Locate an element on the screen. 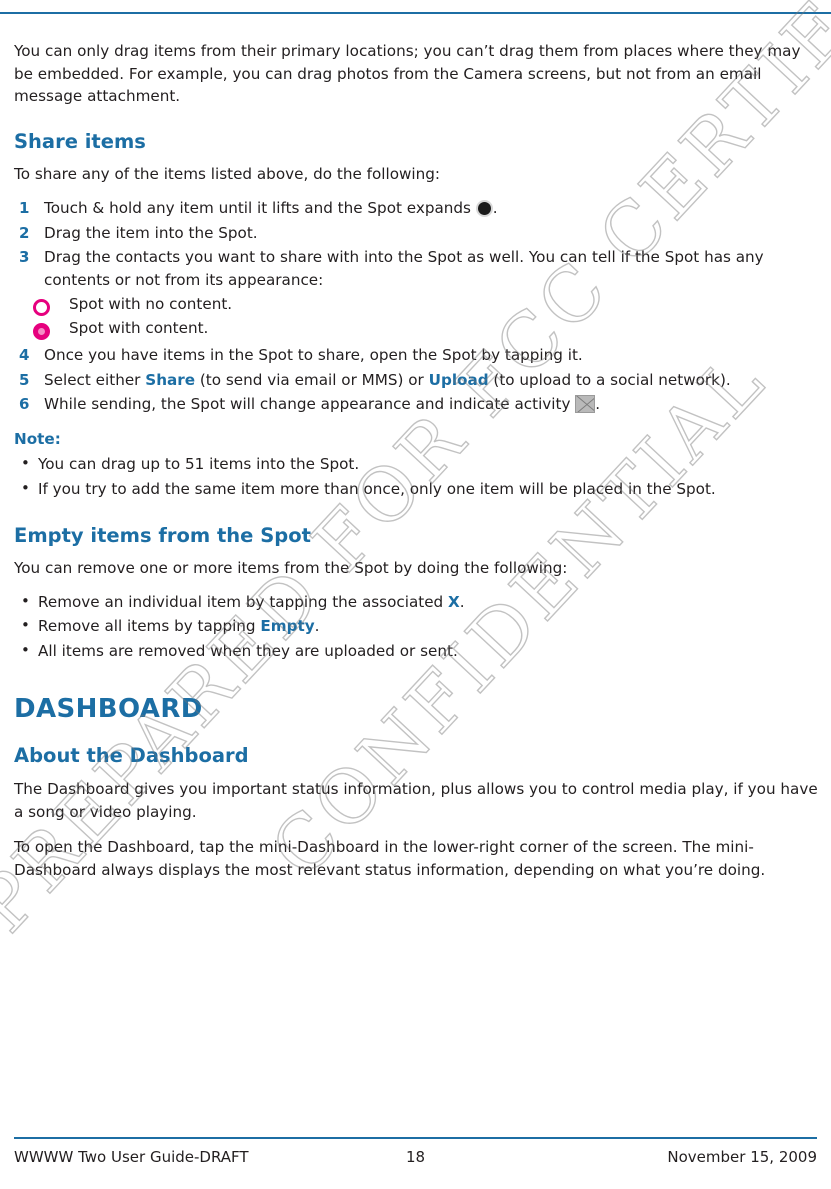 The height and width of the screenshot is (1189, 831). empty-keyword: Empty is located at coordinates (287, 626).